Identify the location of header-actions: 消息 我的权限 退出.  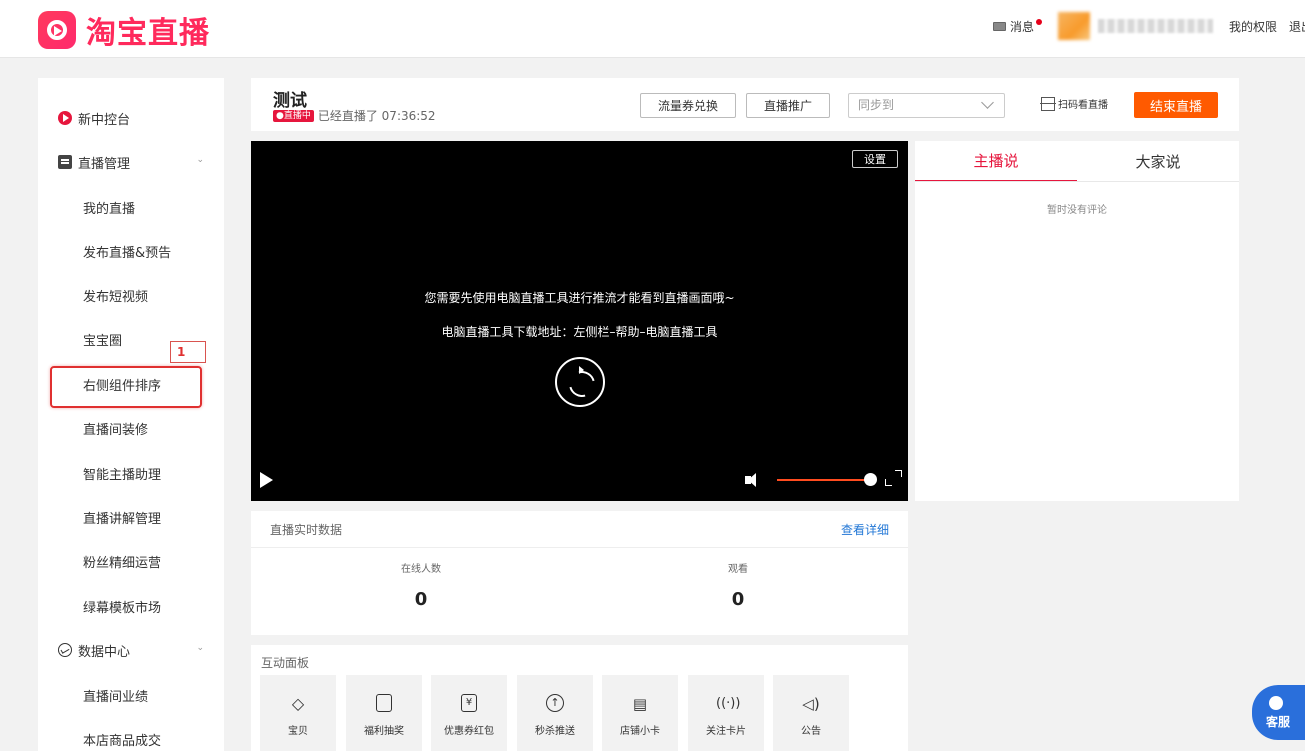
(1148, 26).